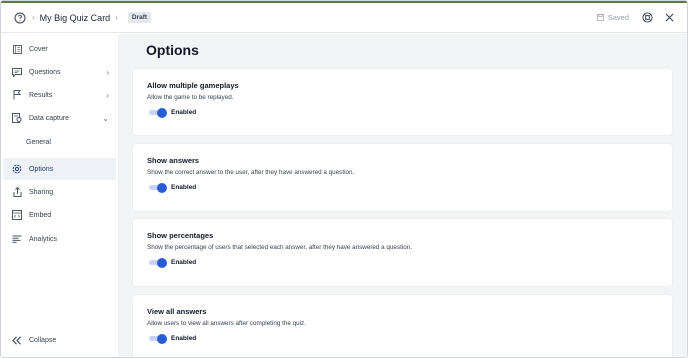 The height and width of the screenshot is (358, 688). I want to click on sidebar-item-general: General, so click(59, 142).